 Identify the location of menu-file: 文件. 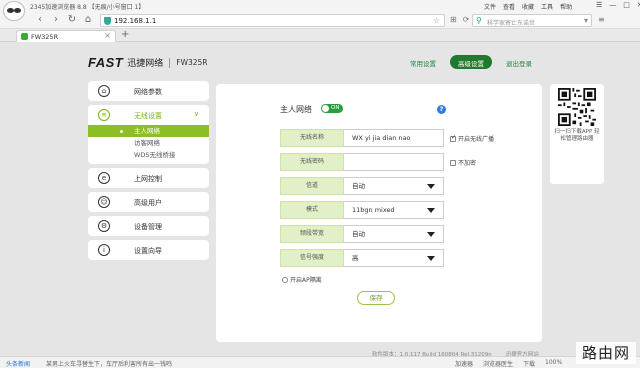
(490, 6).